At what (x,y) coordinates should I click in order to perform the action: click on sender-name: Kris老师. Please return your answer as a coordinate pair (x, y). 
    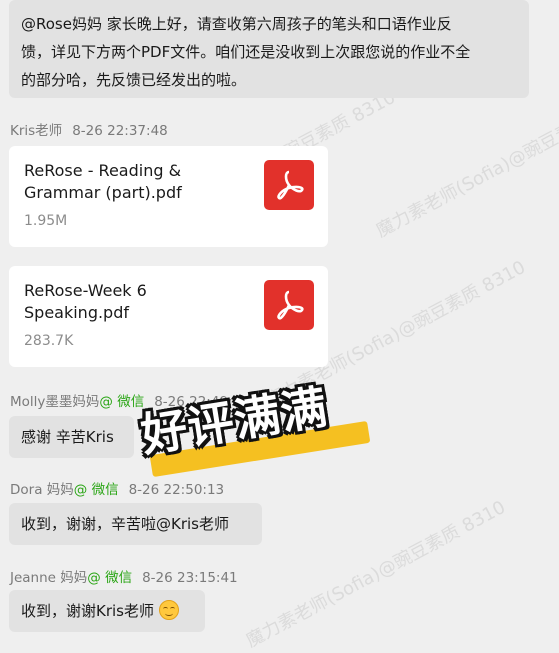
    Looking at the image, I should click on (36, 131).